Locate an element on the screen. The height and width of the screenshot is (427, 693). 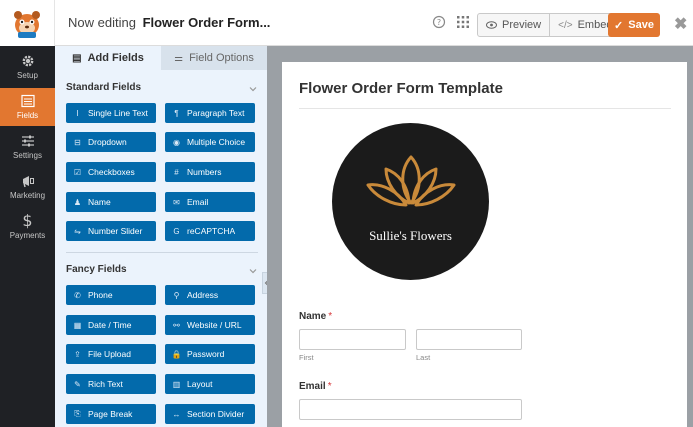
field-phone: ✆ Phone is located at coordinates (111, 295).